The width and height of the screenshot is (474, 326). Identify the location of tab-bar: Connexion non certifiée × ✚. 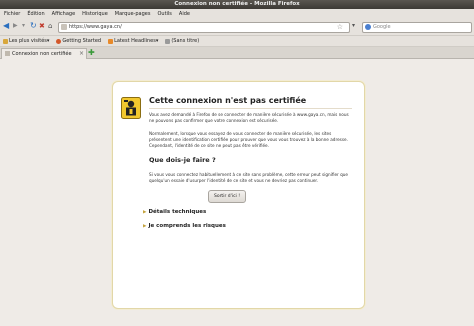
(237, 53).